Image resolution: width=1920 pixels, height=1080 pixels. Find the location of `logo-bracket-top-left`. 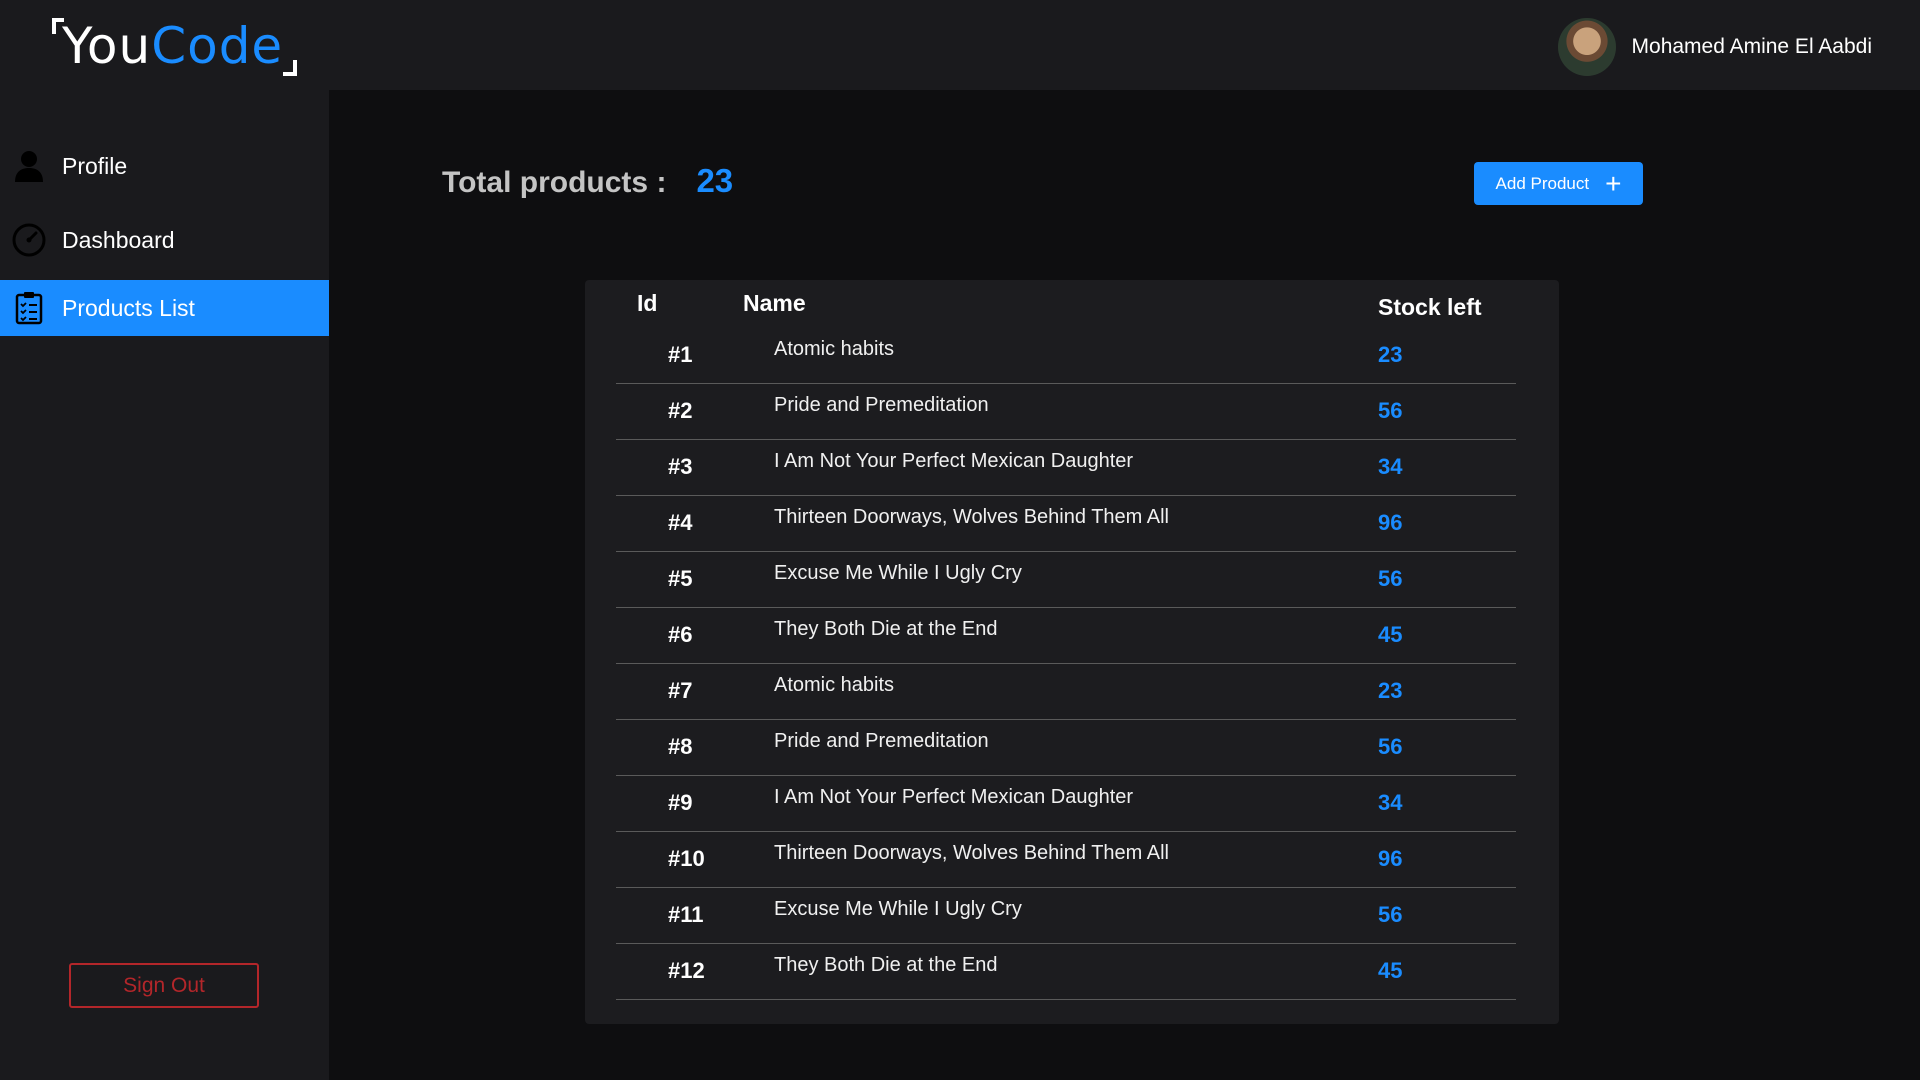

logo-bracket-top-left is located at coordinates (58, 26).